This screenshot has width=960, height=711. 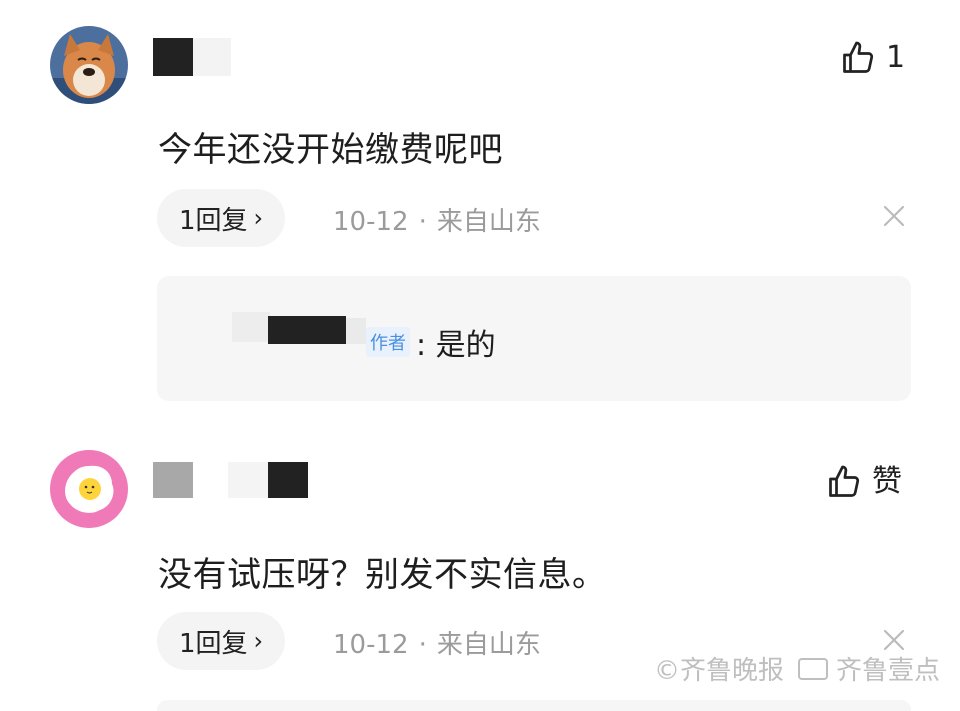 I want to click on like-label: 赞, so click(x=887, y=481).